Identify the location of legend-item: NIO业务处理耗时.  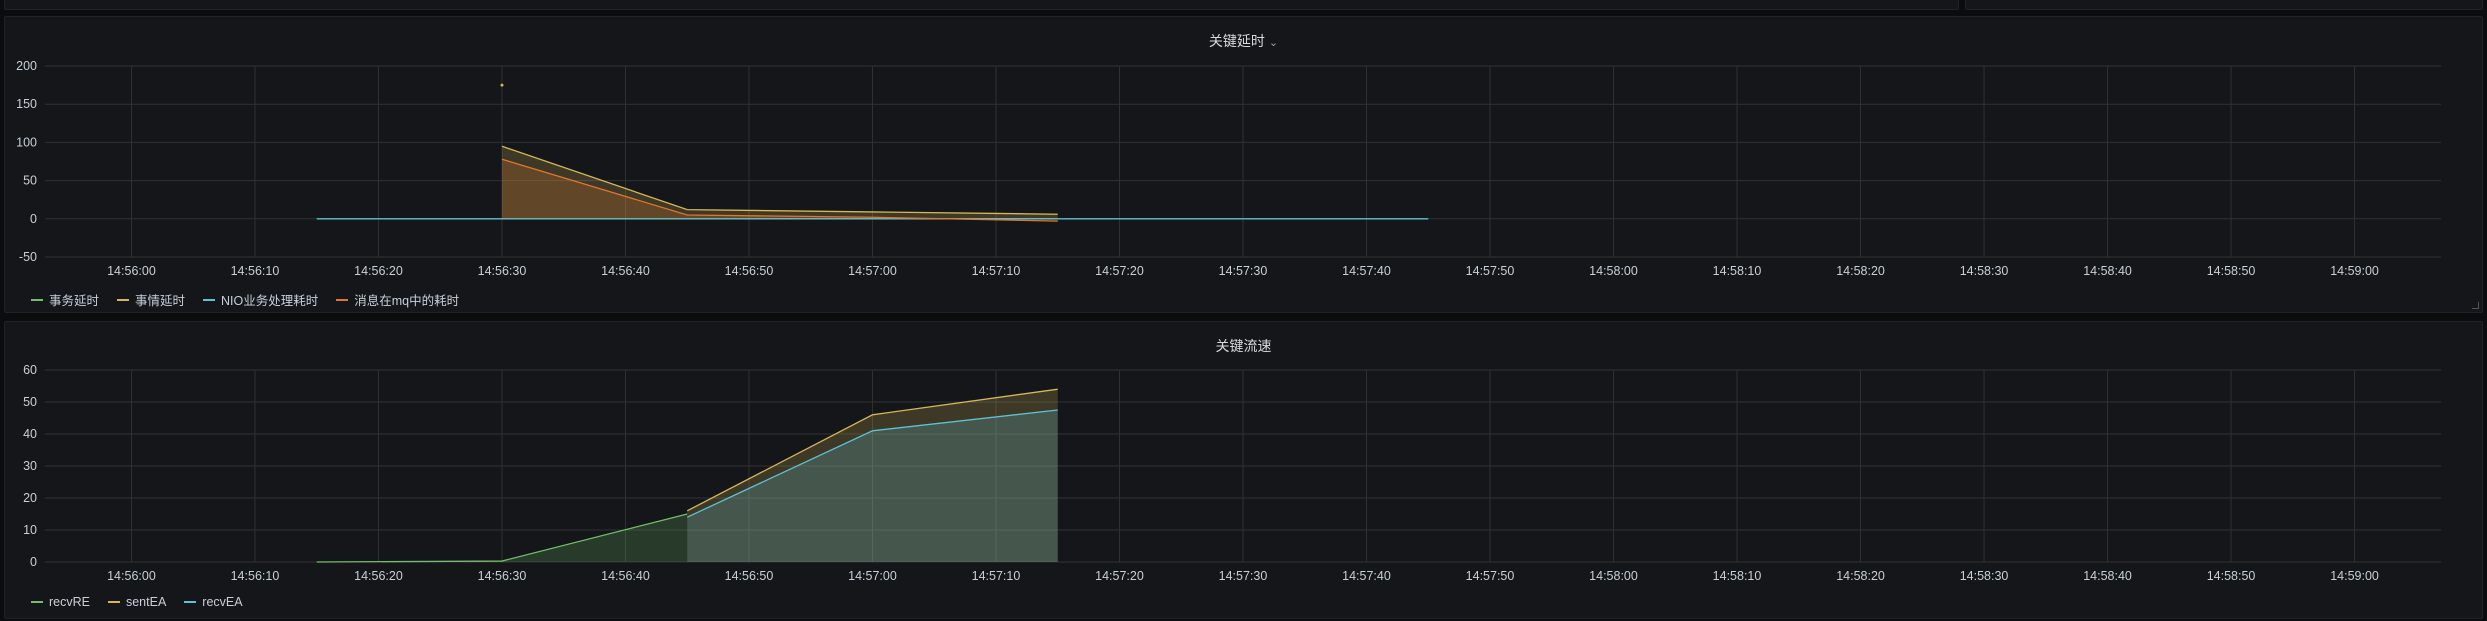
(260, 299).